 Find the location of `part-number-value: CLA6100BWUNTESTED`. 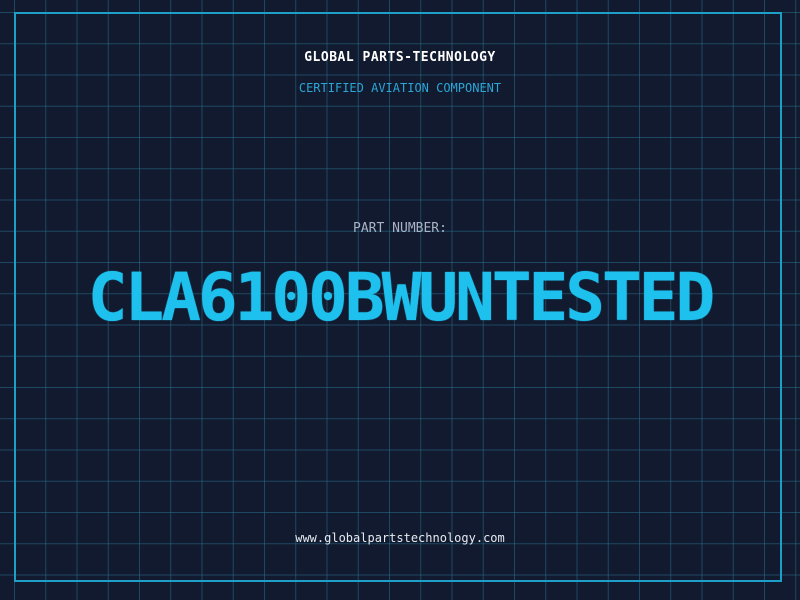

part-number-value: CLA6100BWUNTESTED is located at coordinates (401, 297).